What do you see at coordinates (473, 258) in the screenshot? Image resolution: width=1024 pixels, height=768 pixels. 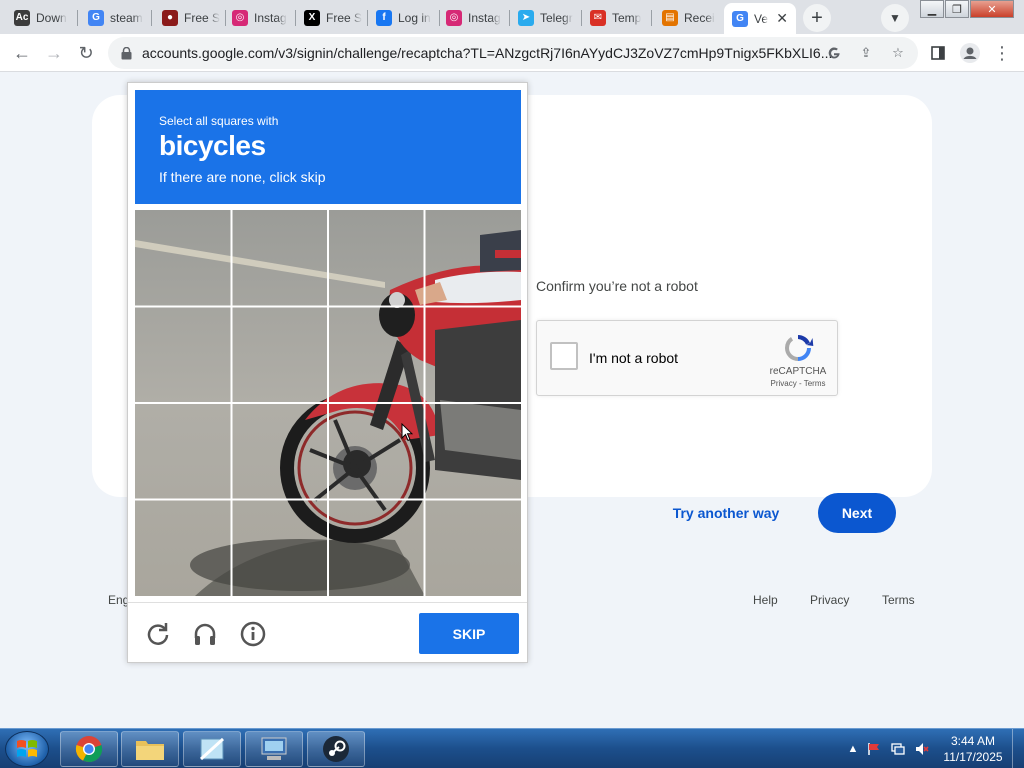 I see `challenge-tile-r1-c4` at bounding box center [473, 258].